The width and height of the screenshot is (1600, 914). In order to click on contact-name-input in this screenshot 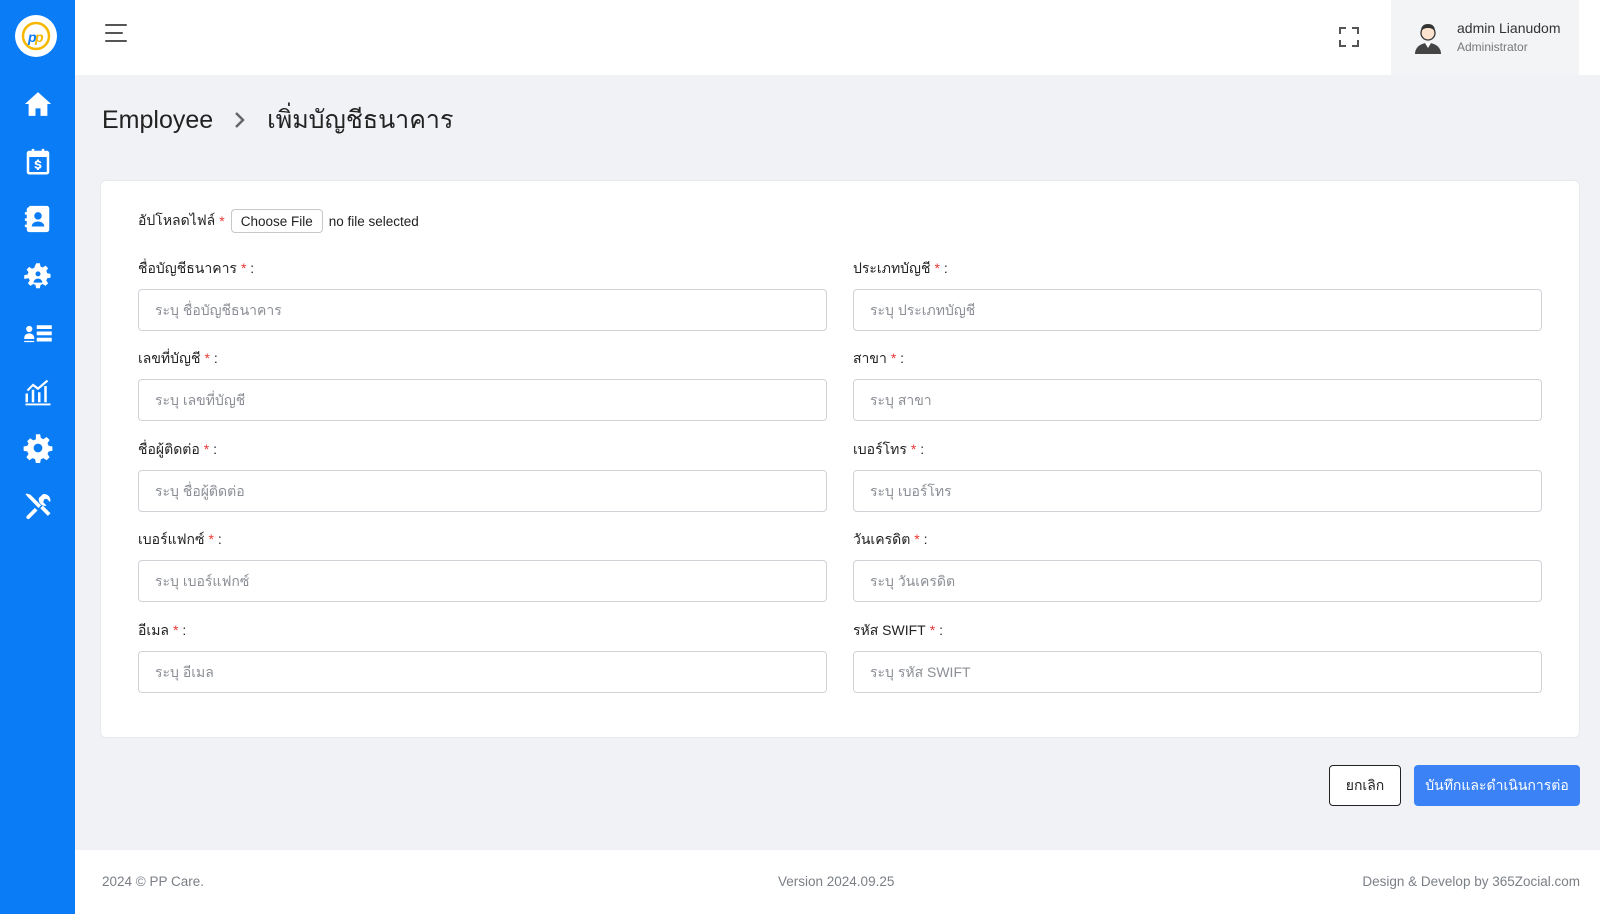, I will do `click(482, 491)`.